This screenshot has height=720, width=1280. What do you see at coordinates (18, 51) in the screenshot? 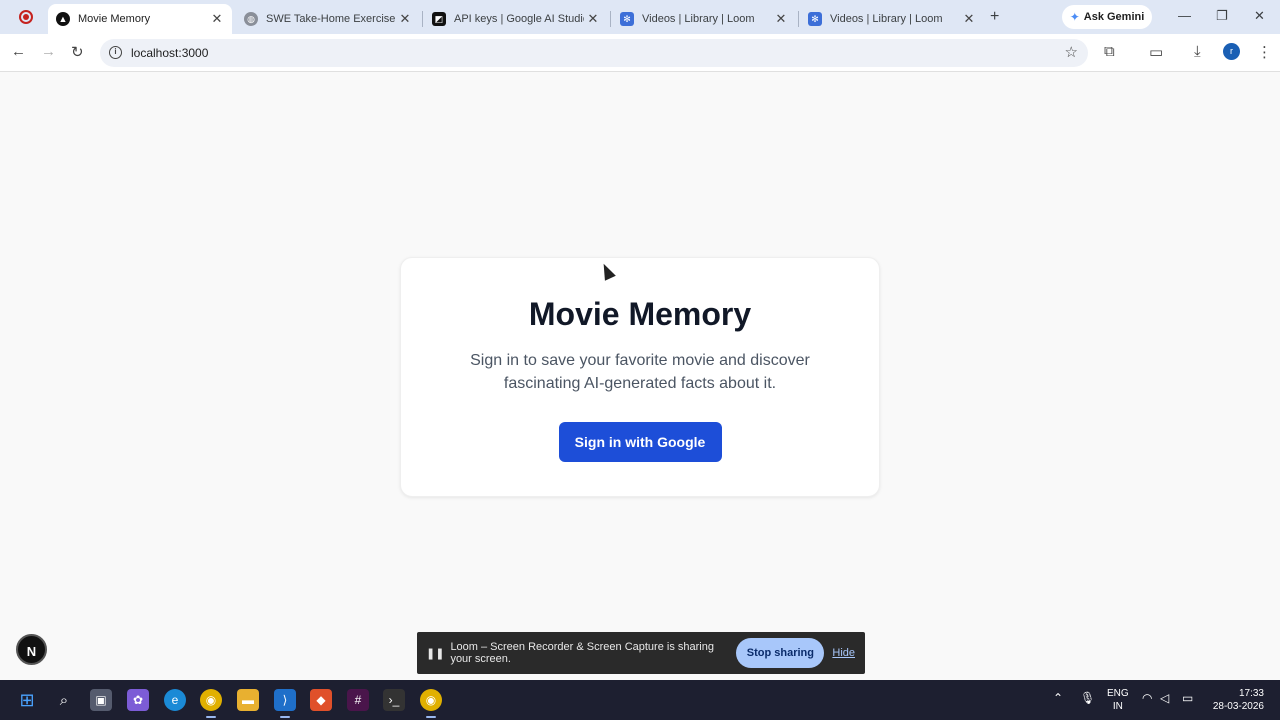
I see `back-button: ←` at bounding box center [18, 51].